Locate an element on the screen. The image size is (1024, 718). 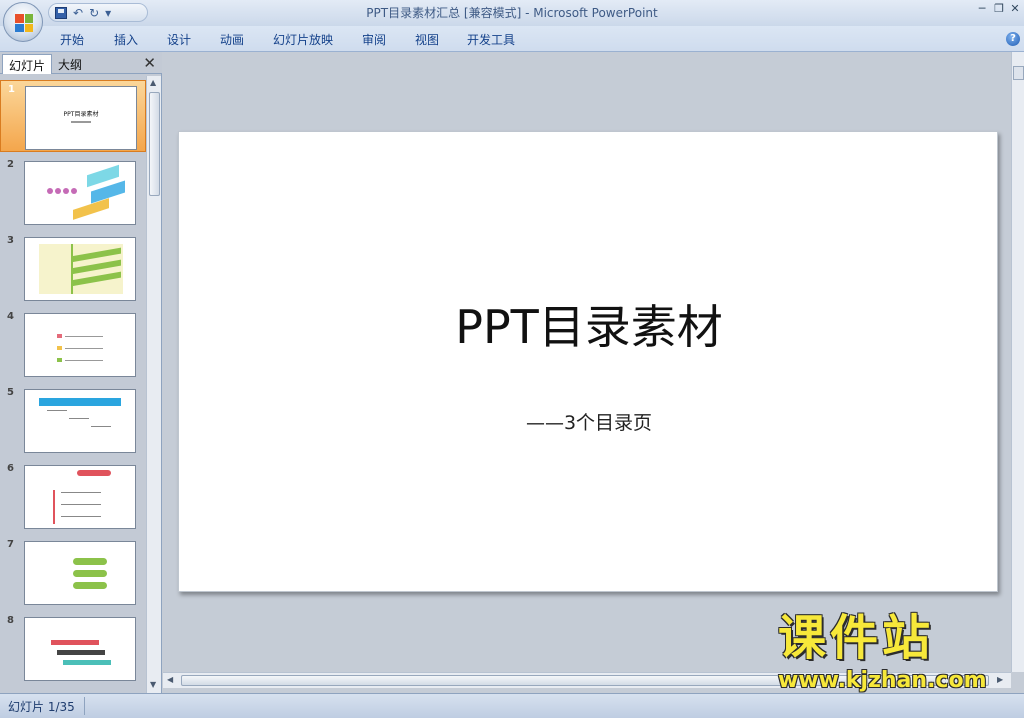
app-name: Microsoft PowerPoint is located at coordinates (595, 13).